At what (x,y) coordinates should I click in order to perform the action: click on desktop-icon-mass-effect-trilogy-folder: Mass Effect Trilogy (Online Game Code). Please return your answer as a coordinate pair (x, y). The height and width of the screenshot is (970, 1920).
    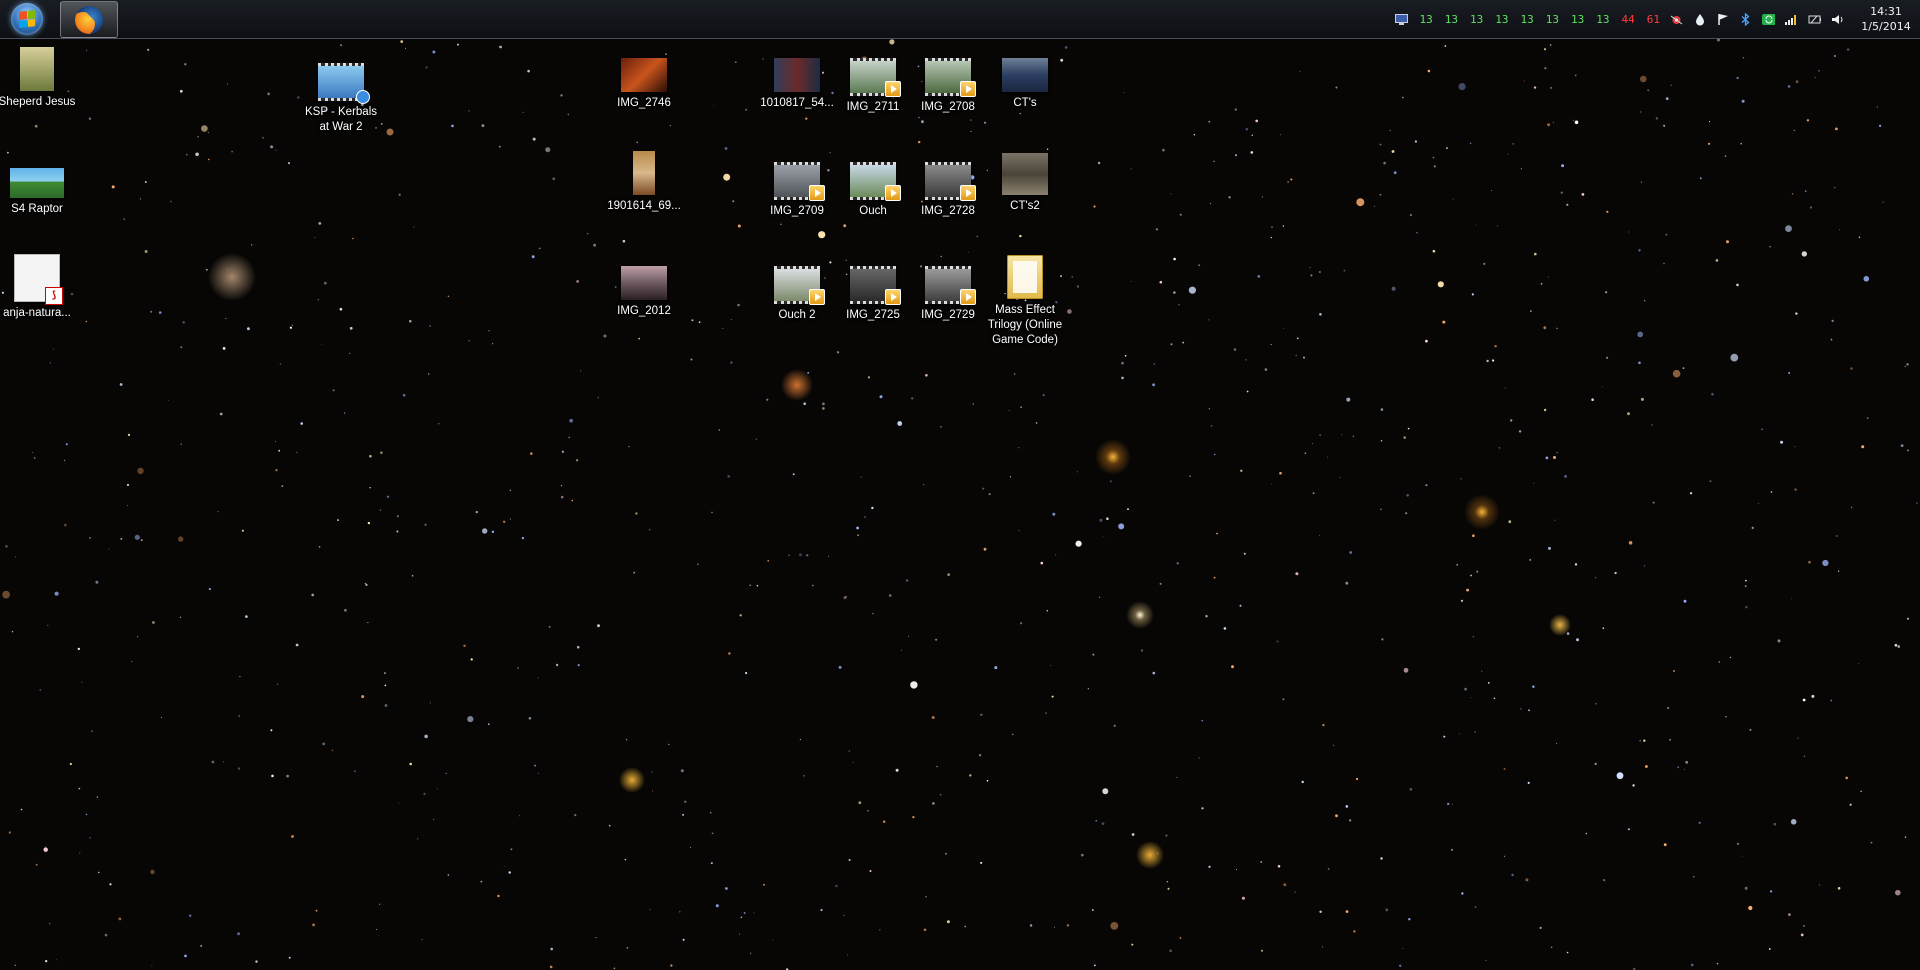
    Looking at the image, I should click on (1025, 301).